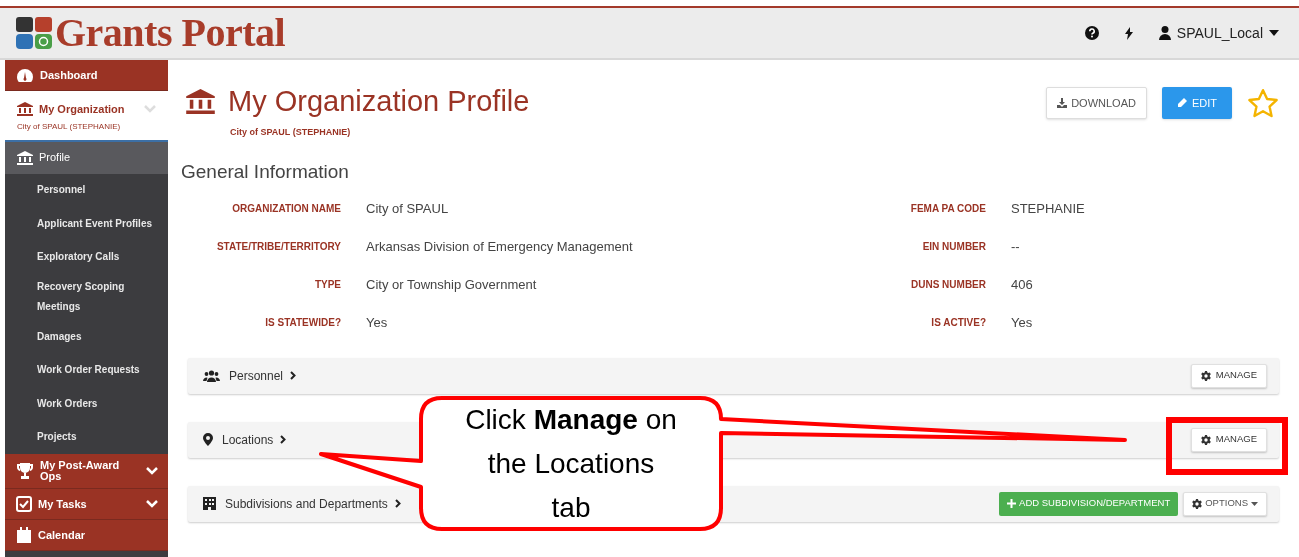 The width and height of the screenshot is (1299, 557). I want to click on organization-name: City of SPAUL (STEPHANIE), so click(69, 126).